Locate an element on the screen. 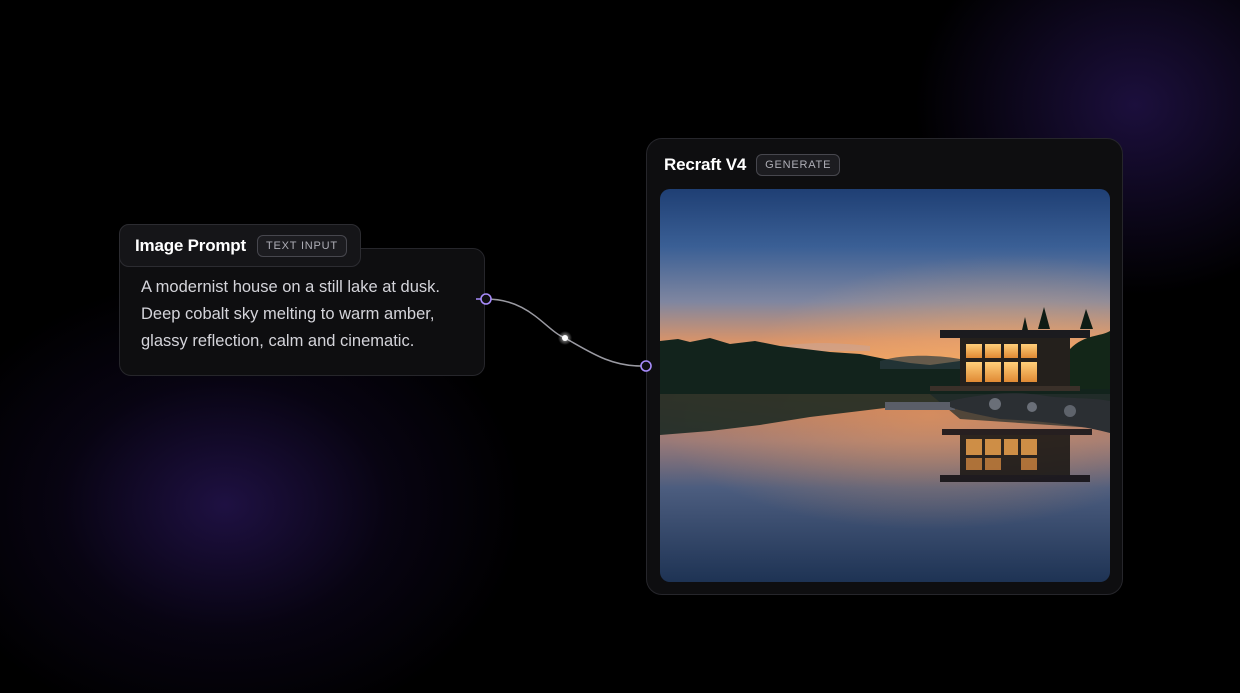  node-connector is located at coordinates (564, 332).